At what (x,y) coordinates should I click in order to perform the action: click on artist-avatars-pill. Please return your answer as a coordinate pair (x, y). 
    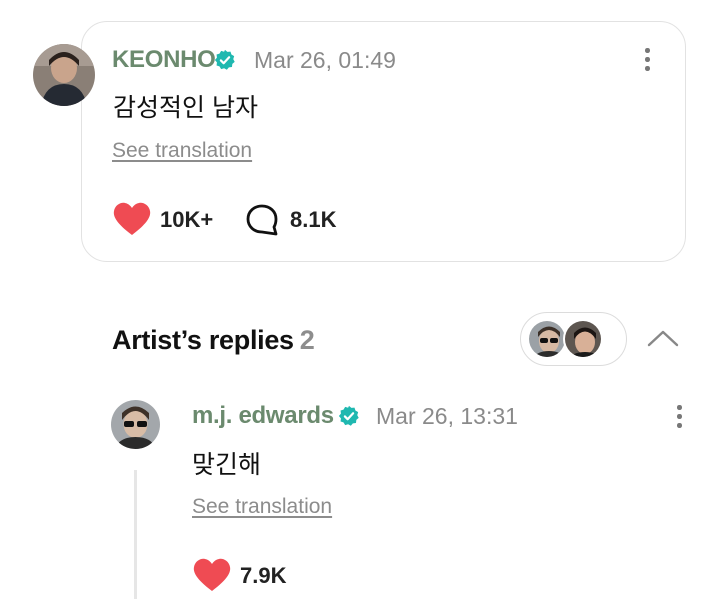
    Looking at the image, I should click on (573, 339).